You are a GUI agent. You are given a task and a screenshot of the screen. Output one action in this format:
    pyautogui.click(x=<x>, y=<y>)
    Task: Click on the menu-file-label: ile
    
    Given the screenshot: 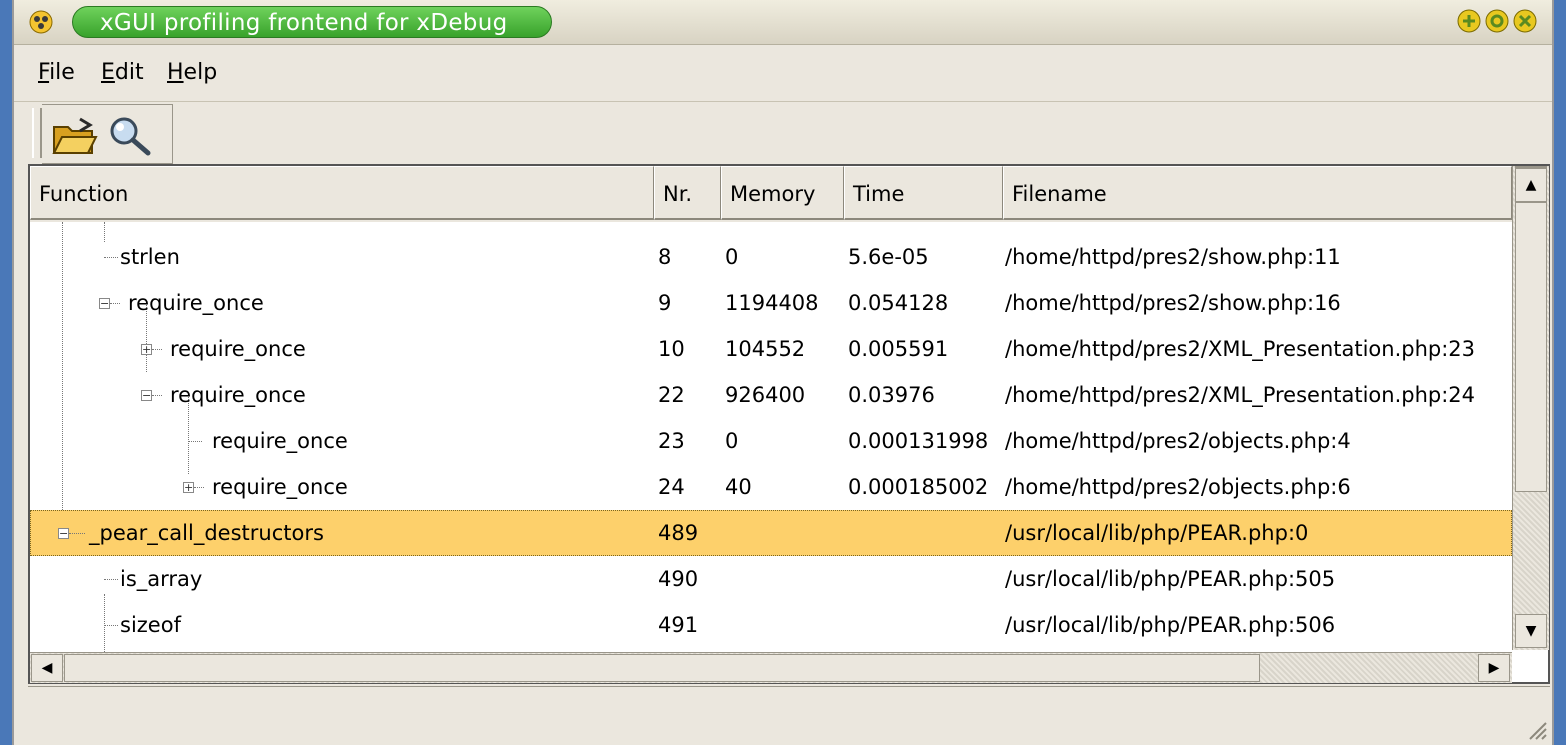 What is the action you would take?
    pyautogui.click(x=62, y=72)
    